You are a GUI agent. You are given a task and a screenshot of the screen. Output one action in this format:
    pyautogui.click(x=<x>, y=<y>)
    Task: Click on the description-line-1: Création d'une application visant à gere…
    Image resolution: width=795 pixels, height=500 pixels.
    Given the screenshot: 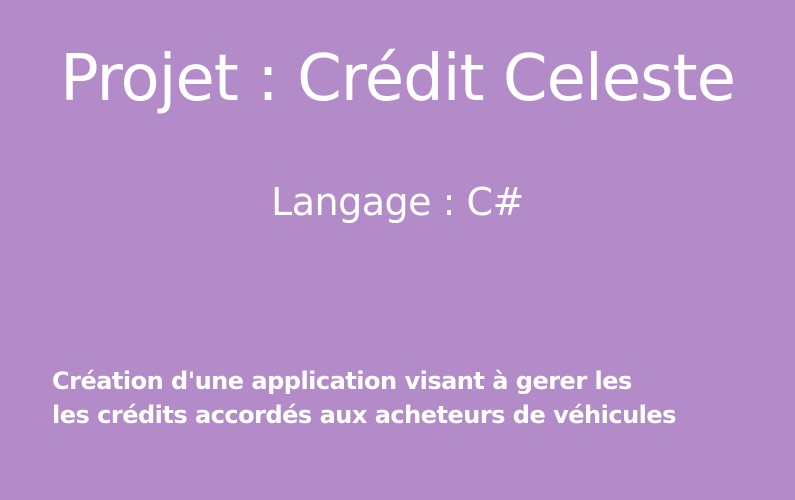 What is the action you would take?
    pyautogui.click(x=342, y=381)
    